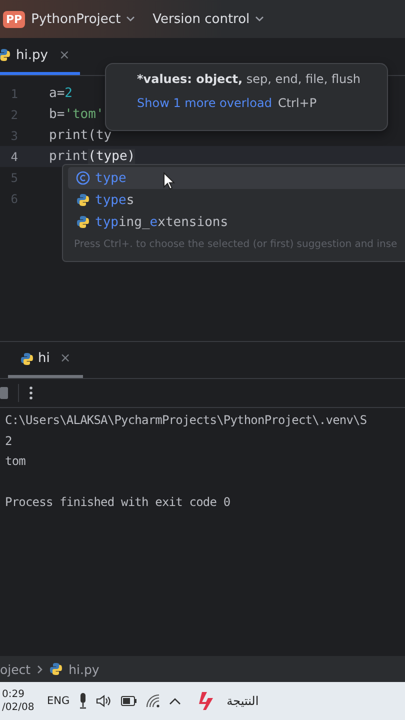 The width and height of the screenshot is (405, 720). What do you see at coordinates (204, 103) in the screenshot?
I see `overload-link: Show 1 more overload` at bounding box center [204, 103].